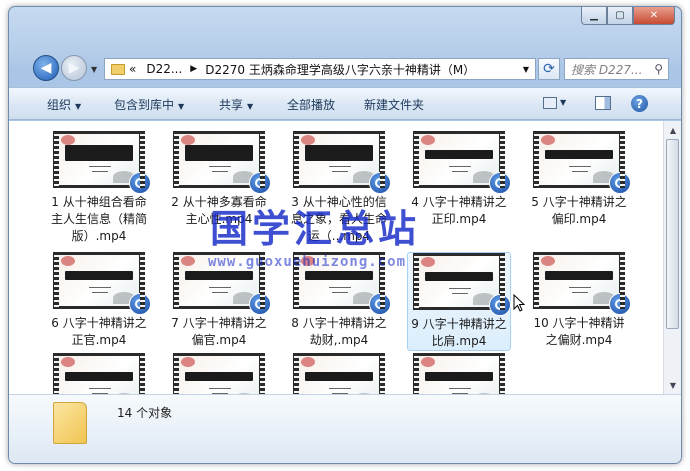 This screenshot has height=471, width=690. I want to click on file-name: 7 八字十神精讲之偏官.mp4, so click(219, 331).